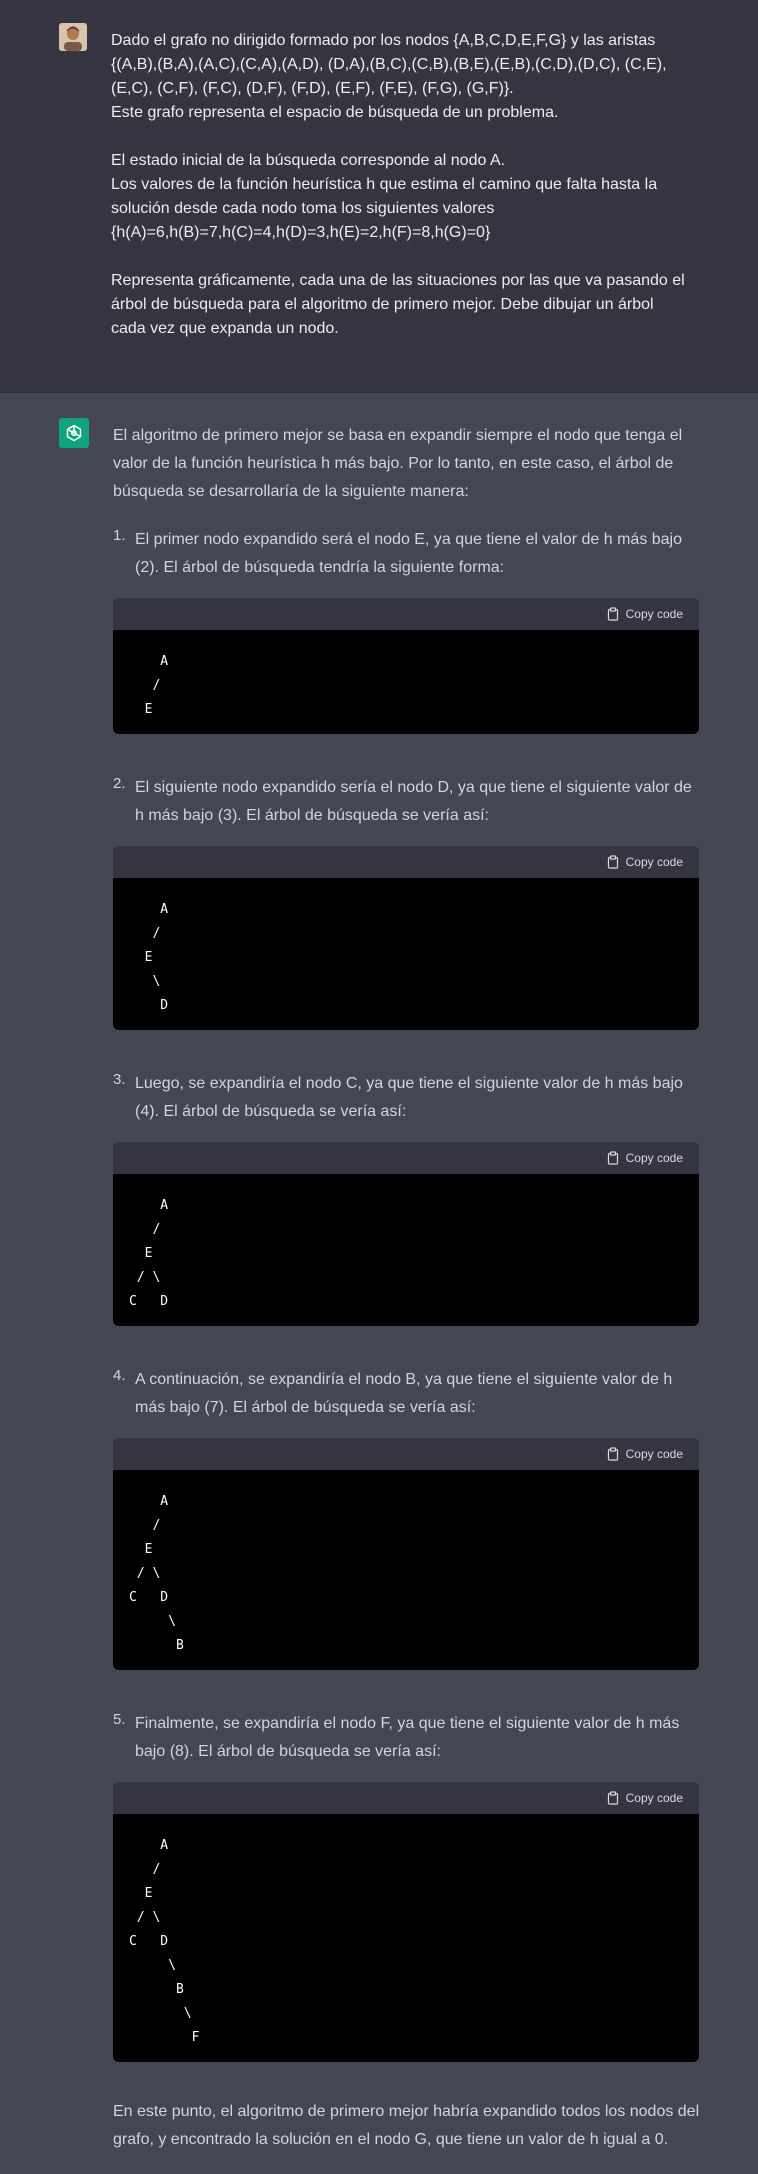 This screenshot has width=758, height=2174. What do you see at coordinates (119, 535) in the screenshot?
I see `step-number: 1.` at bounding box center [119, 535].